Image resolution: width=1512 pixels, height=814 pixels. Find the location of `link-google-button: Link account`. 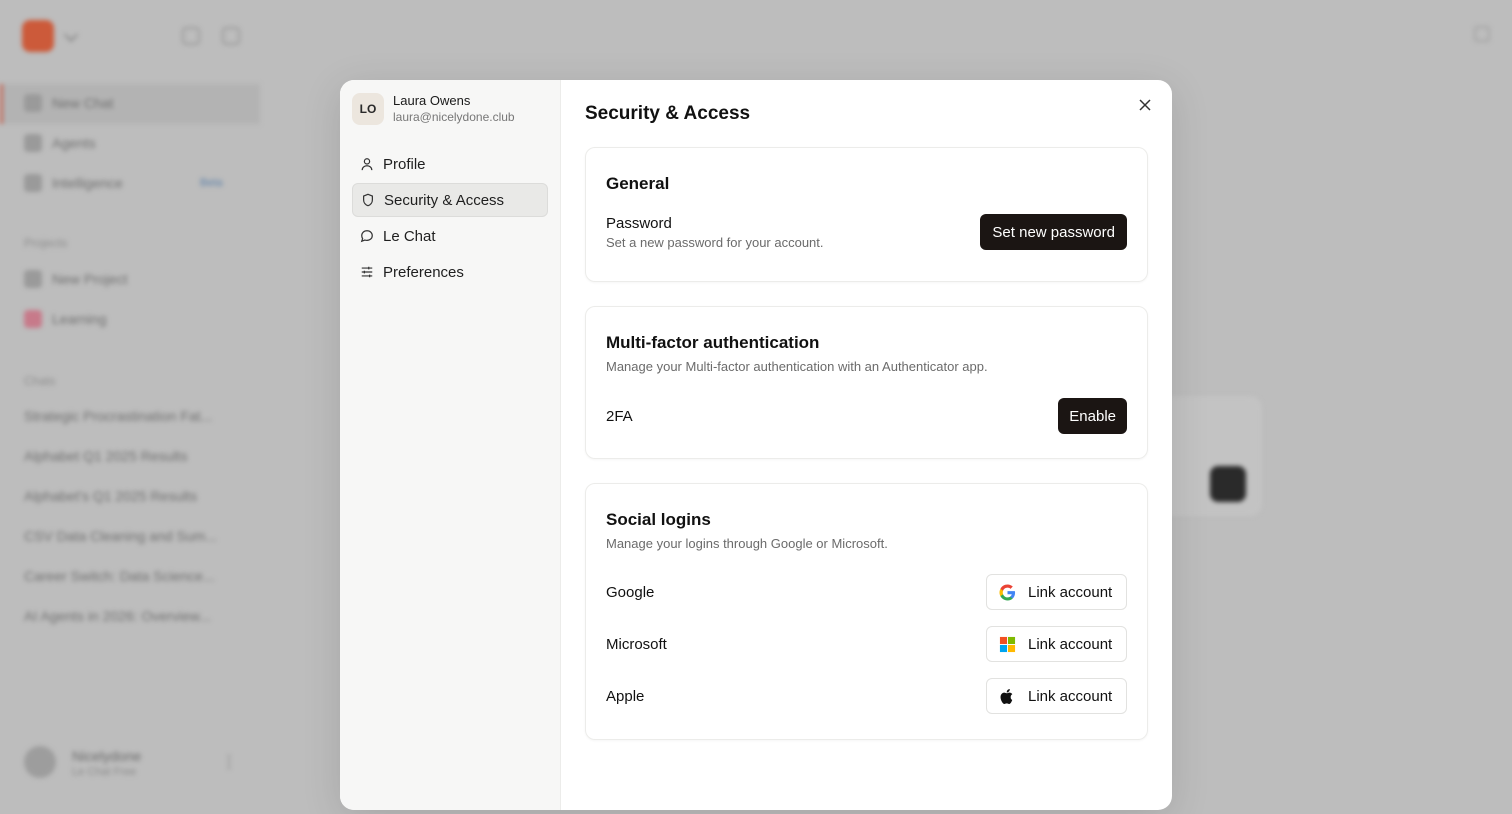

link-google-button: Link account is located at coordinates (1056, 592).